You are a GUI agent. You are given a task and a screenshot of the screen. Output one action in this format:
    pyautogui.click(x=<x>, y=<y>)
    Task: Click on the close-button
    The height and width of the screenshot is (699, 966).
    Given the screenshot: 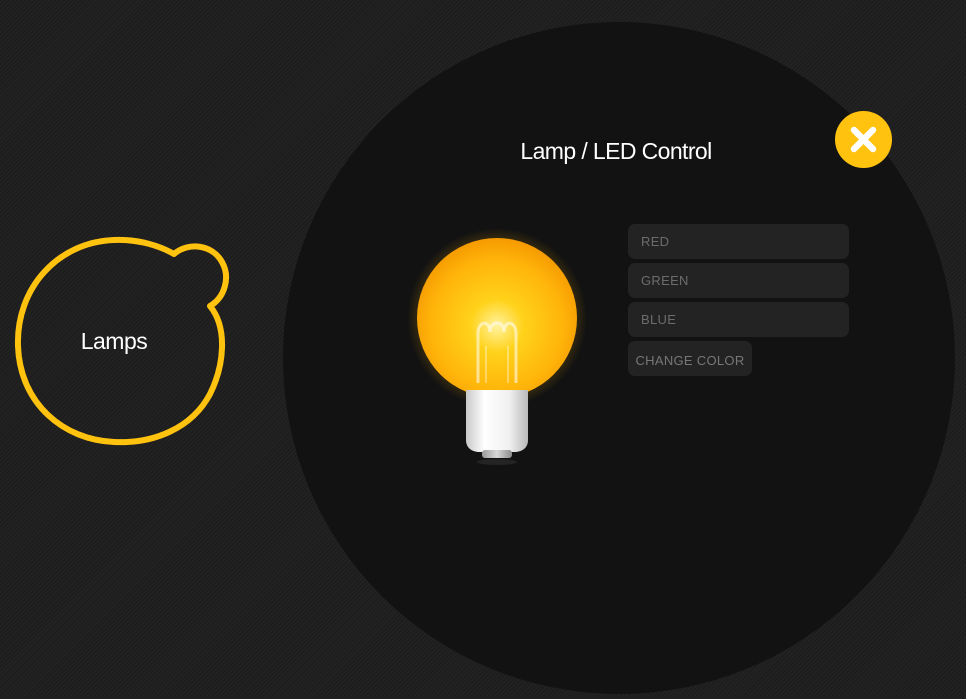 What is the action you would take?
    pyautogui.click(x=863, y=139)
    